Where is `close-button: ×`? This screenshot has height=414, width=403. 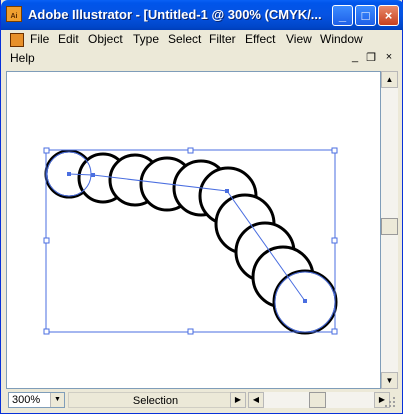 close-button: × is located at coordinates (388, 15).